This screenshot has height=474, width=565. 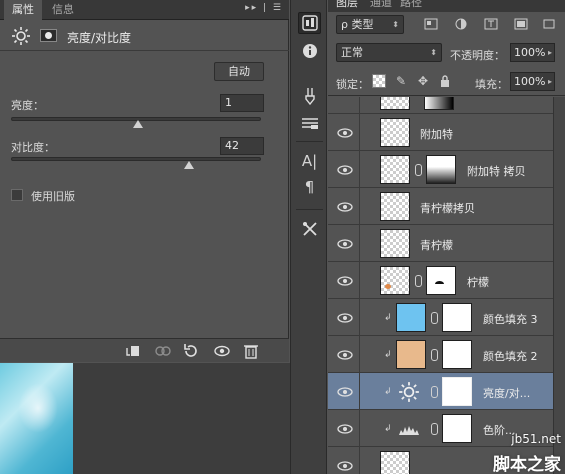 What do you see at coordinates (251, 351) in the screenshot?
I see `delete-trash-icon` at bounding box center [251, 351].